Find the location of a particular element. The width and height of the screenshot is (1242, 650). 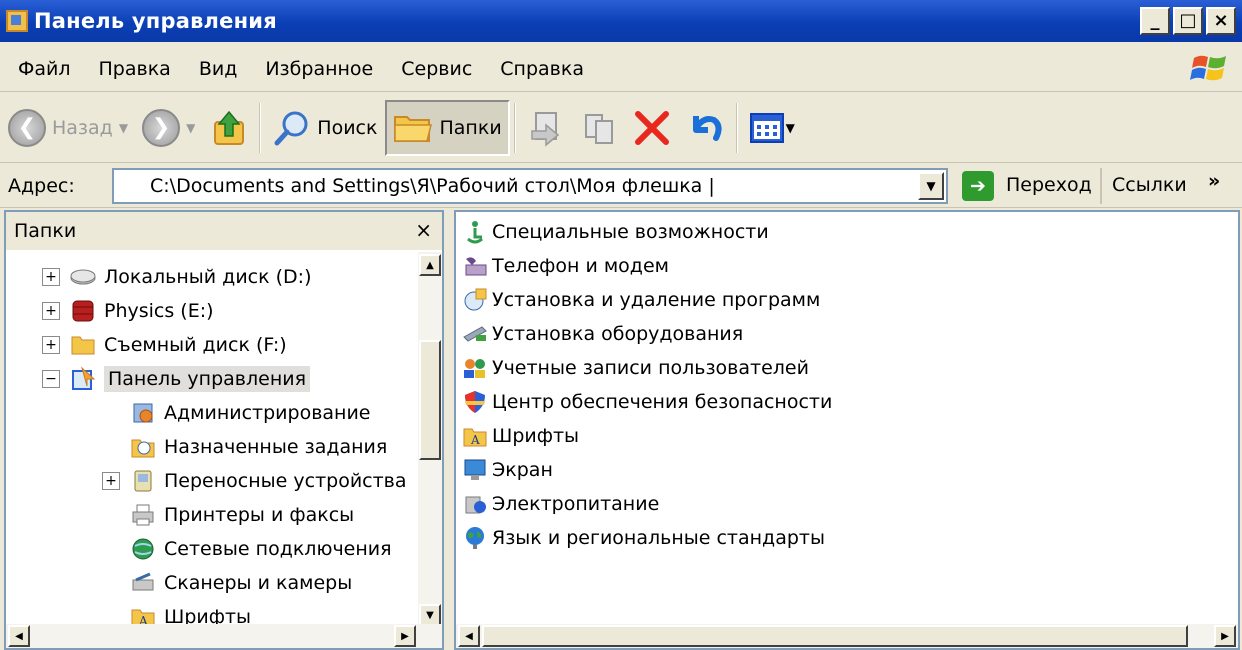

tree-item: Сканеры и камеры is located at coordinates (241, 583).